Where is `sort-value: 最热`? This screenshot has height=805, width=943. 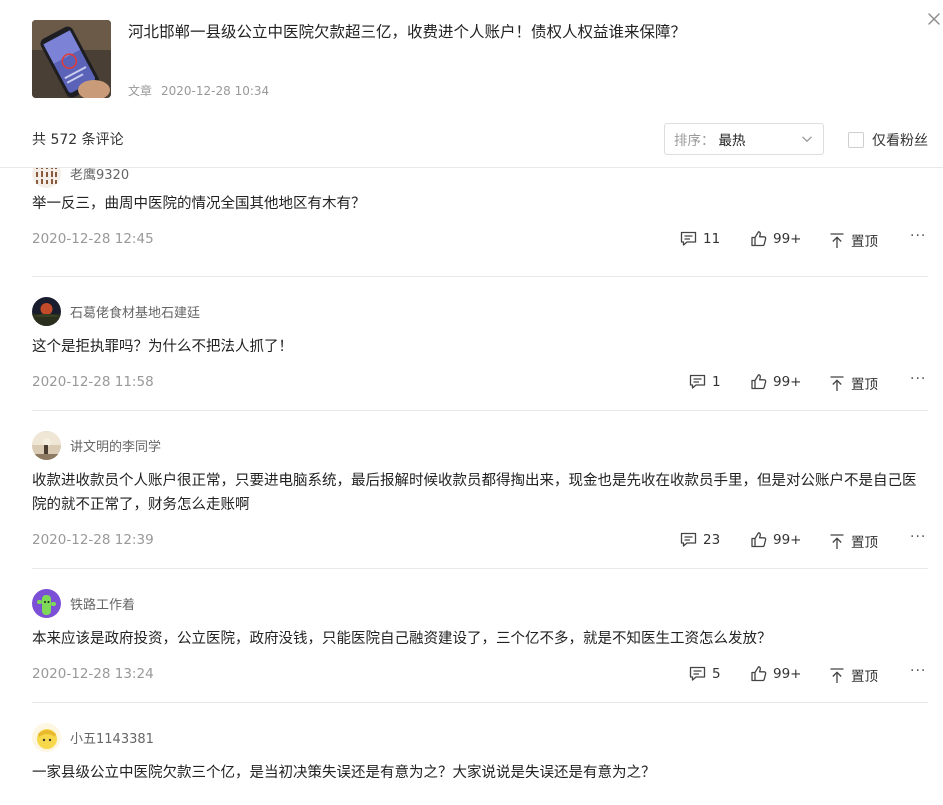 sort-value: 最热 is located at coordinates (732, 141).